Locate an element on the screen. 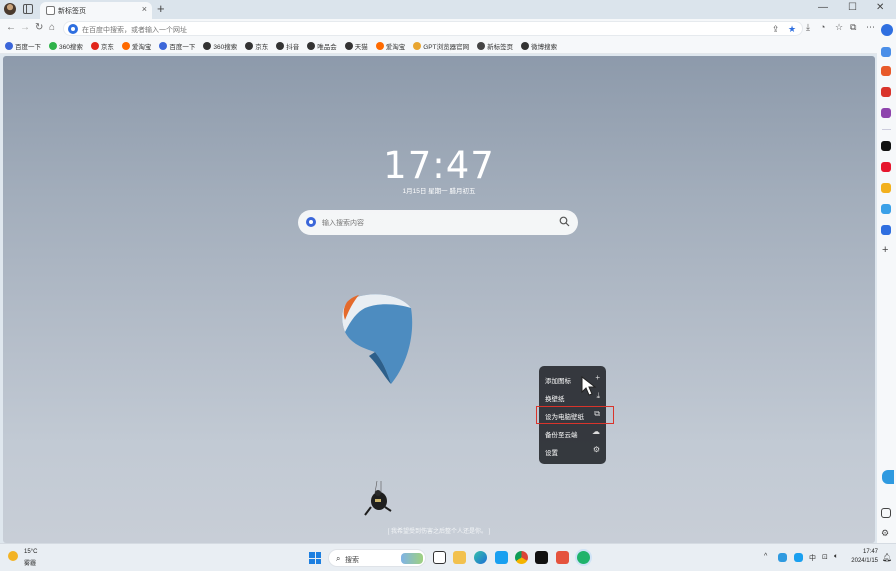 The width and height of the screenshot is (896, 571). home-icon: ⌂ is located at coordinates (52, 27).